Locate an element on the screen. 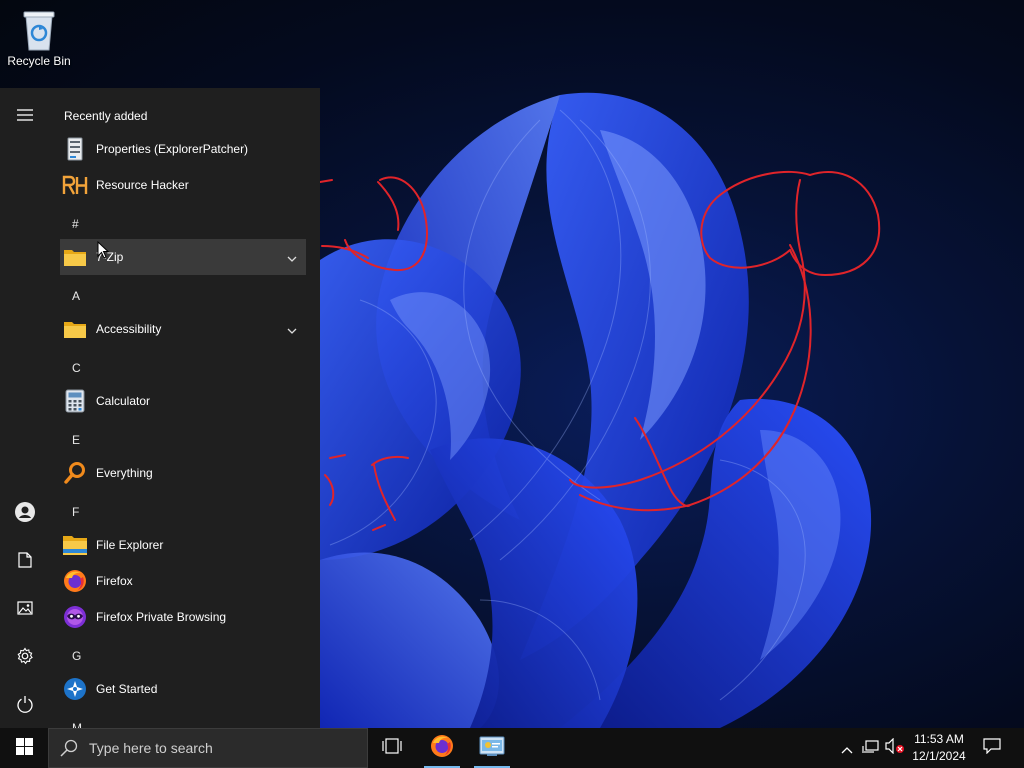  app-item-file-explorer: File Explorer is located at coordinates (183, 545).